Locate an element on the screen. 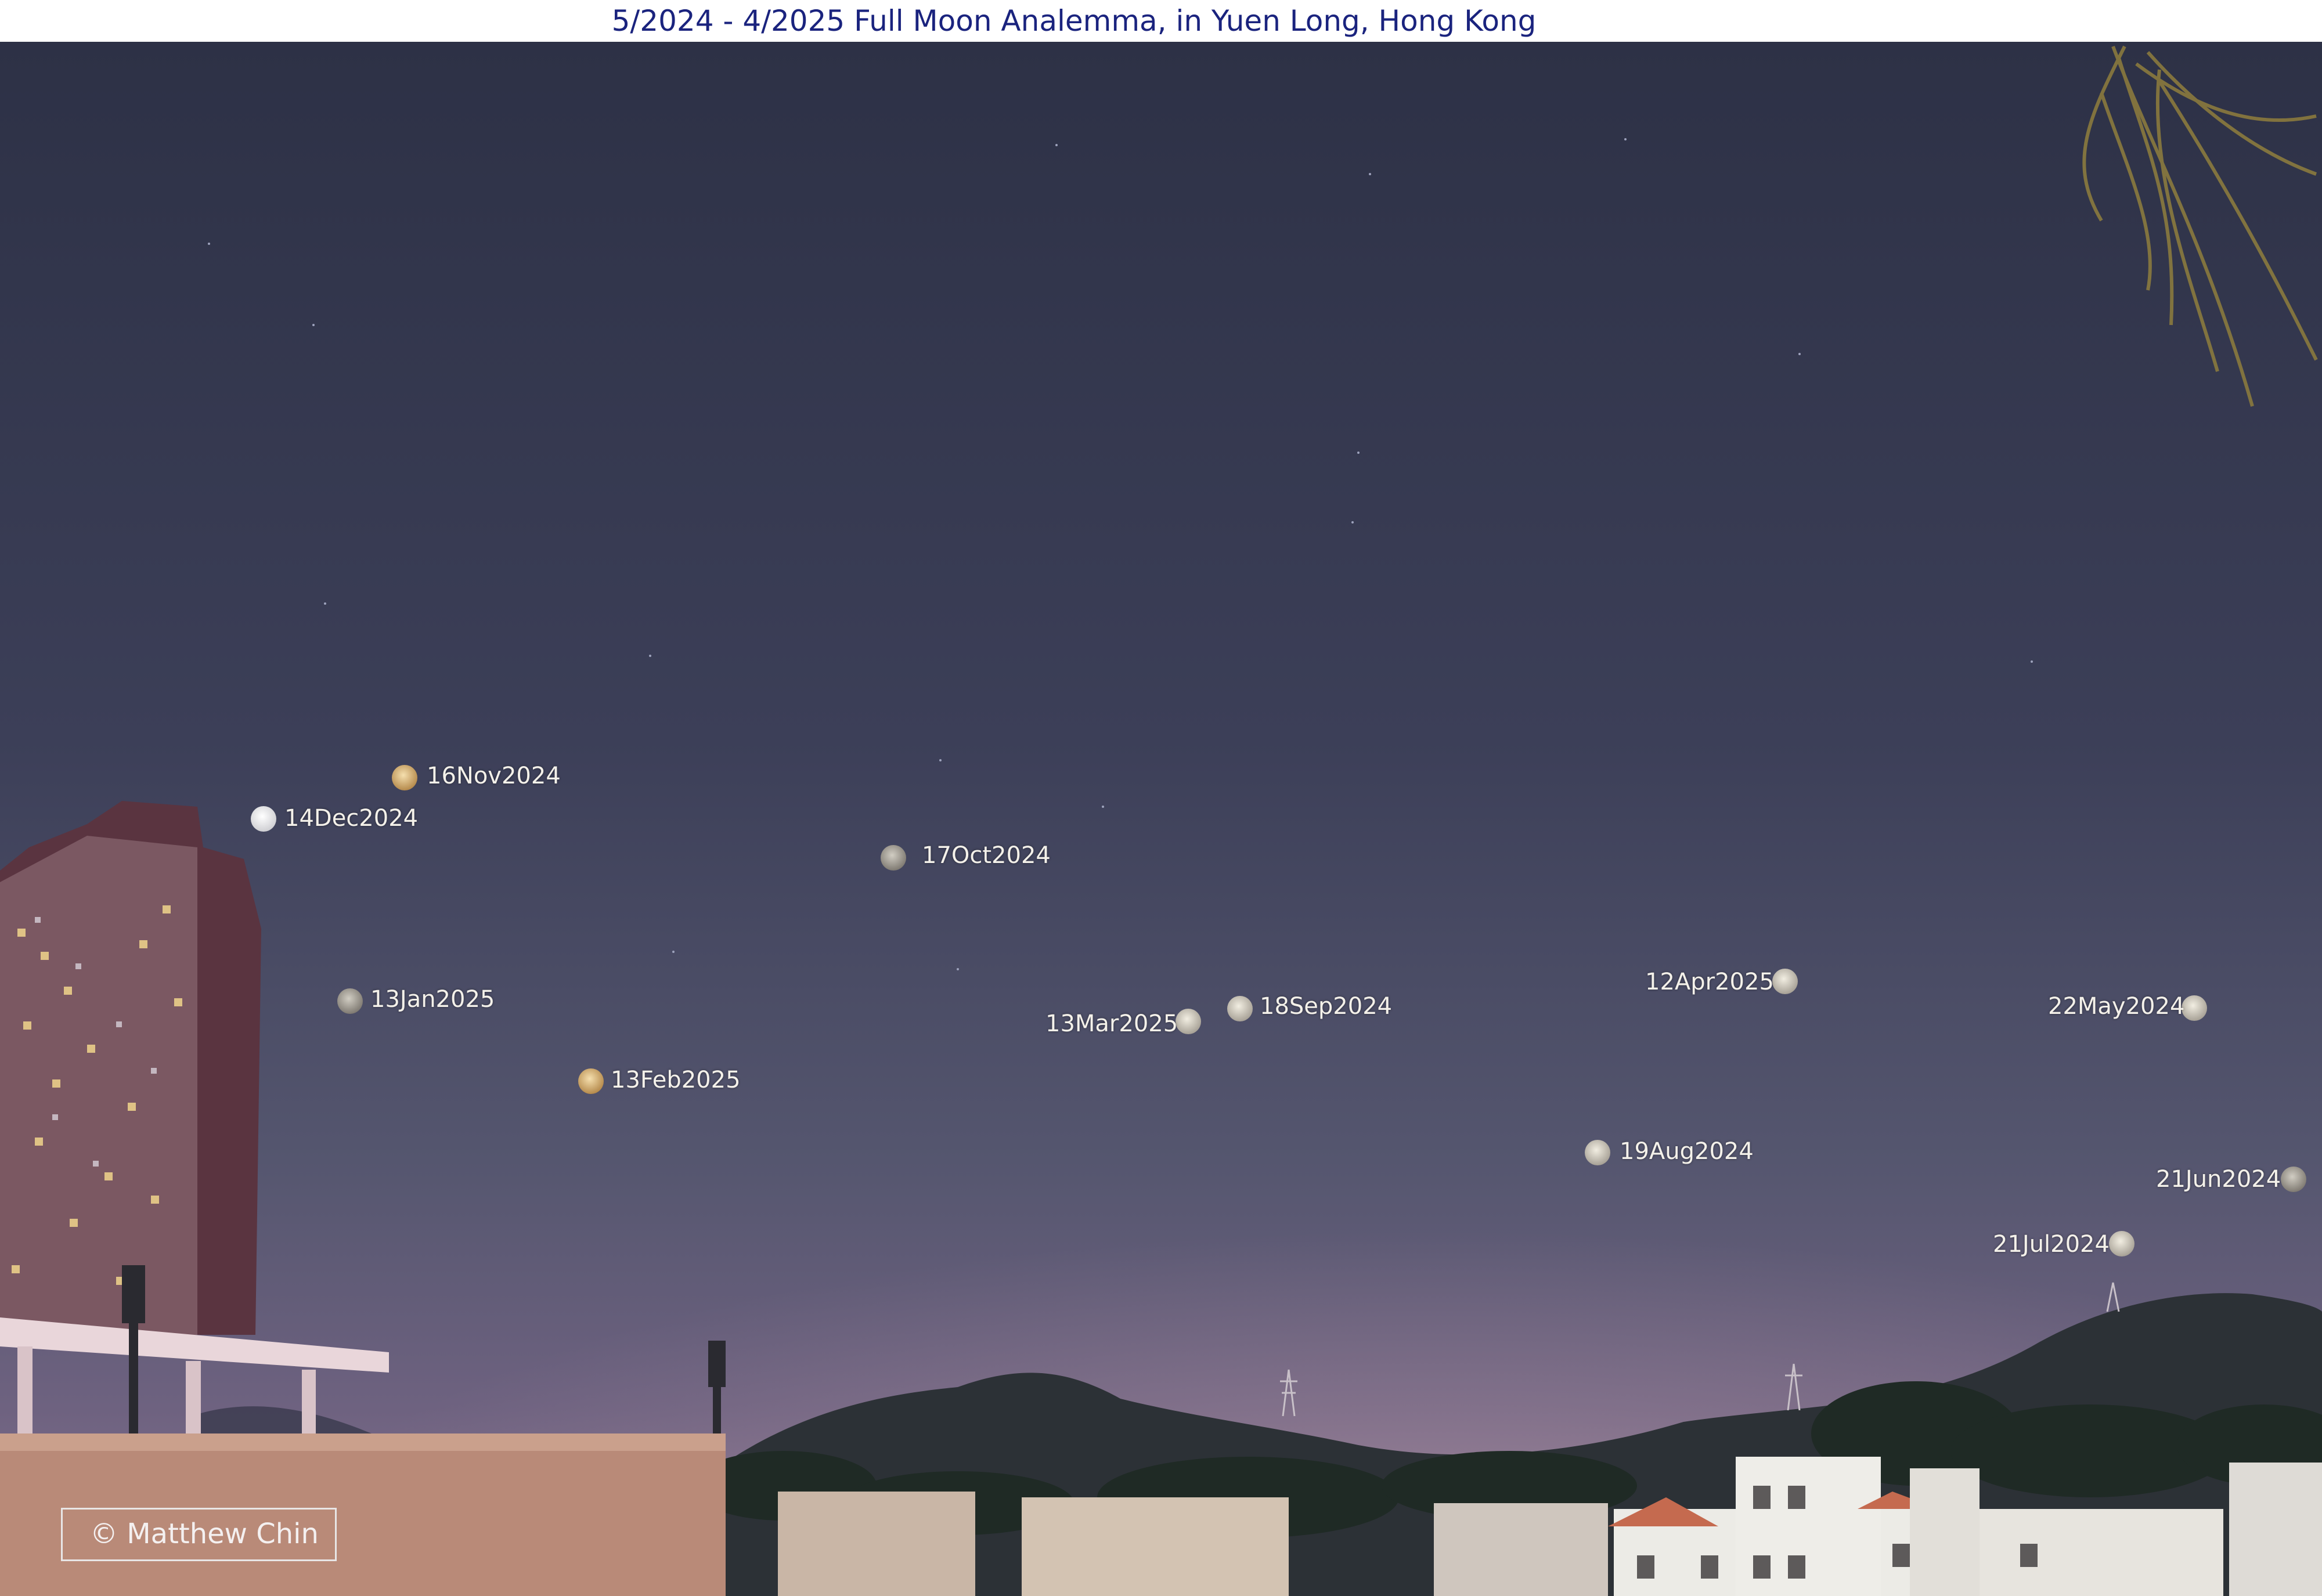  moon-date-label: 13Mar2025 is located at coordinates (1111, 1024).